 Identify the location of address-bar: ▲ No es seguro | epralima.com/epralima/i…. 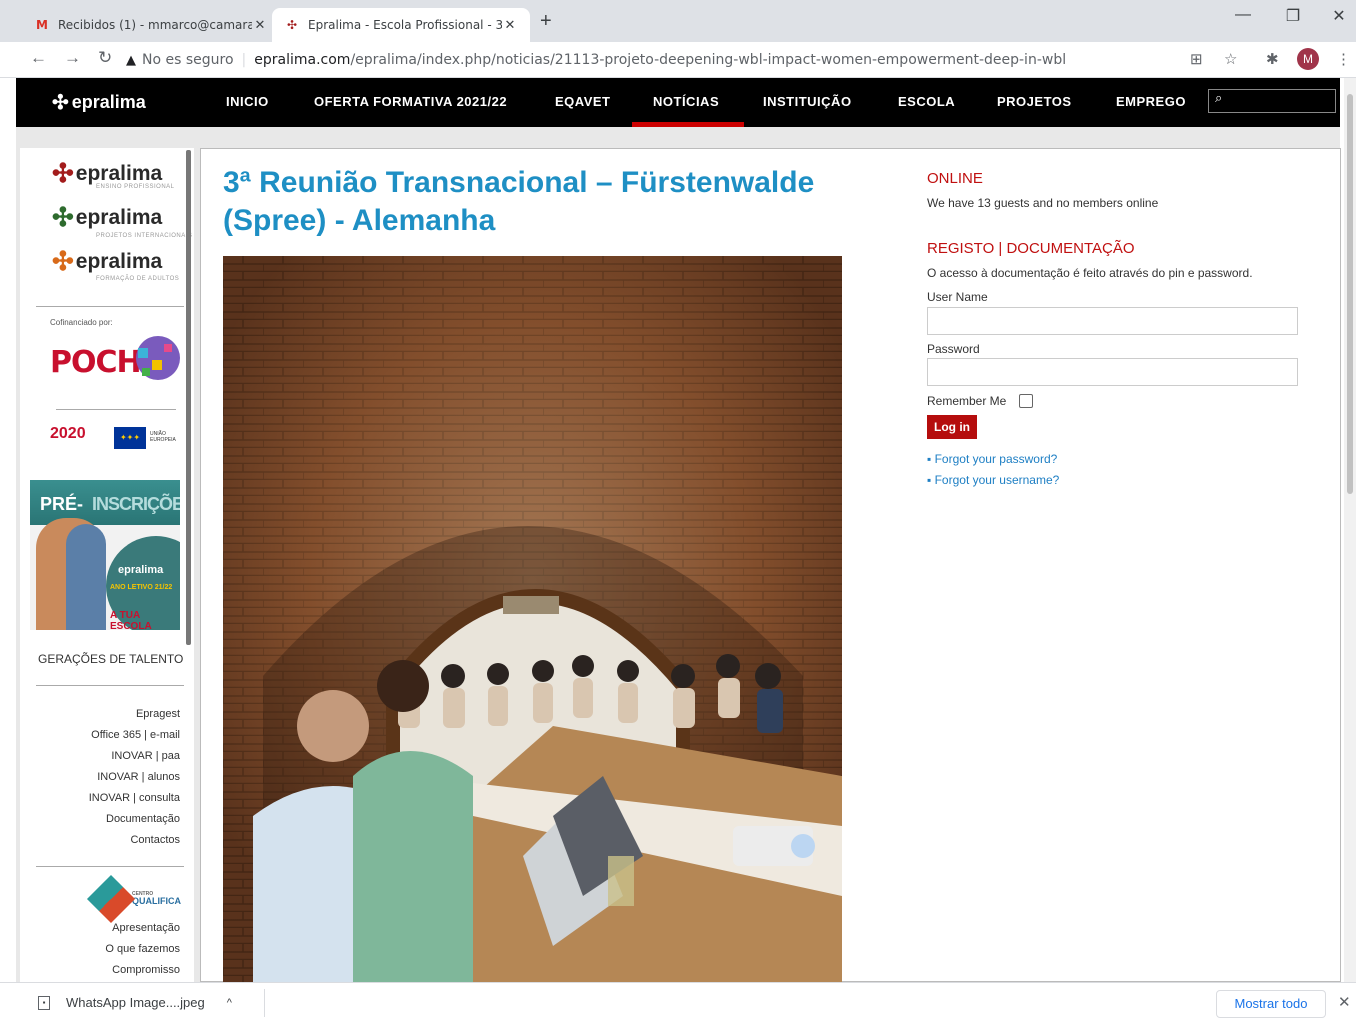
(641, 60).